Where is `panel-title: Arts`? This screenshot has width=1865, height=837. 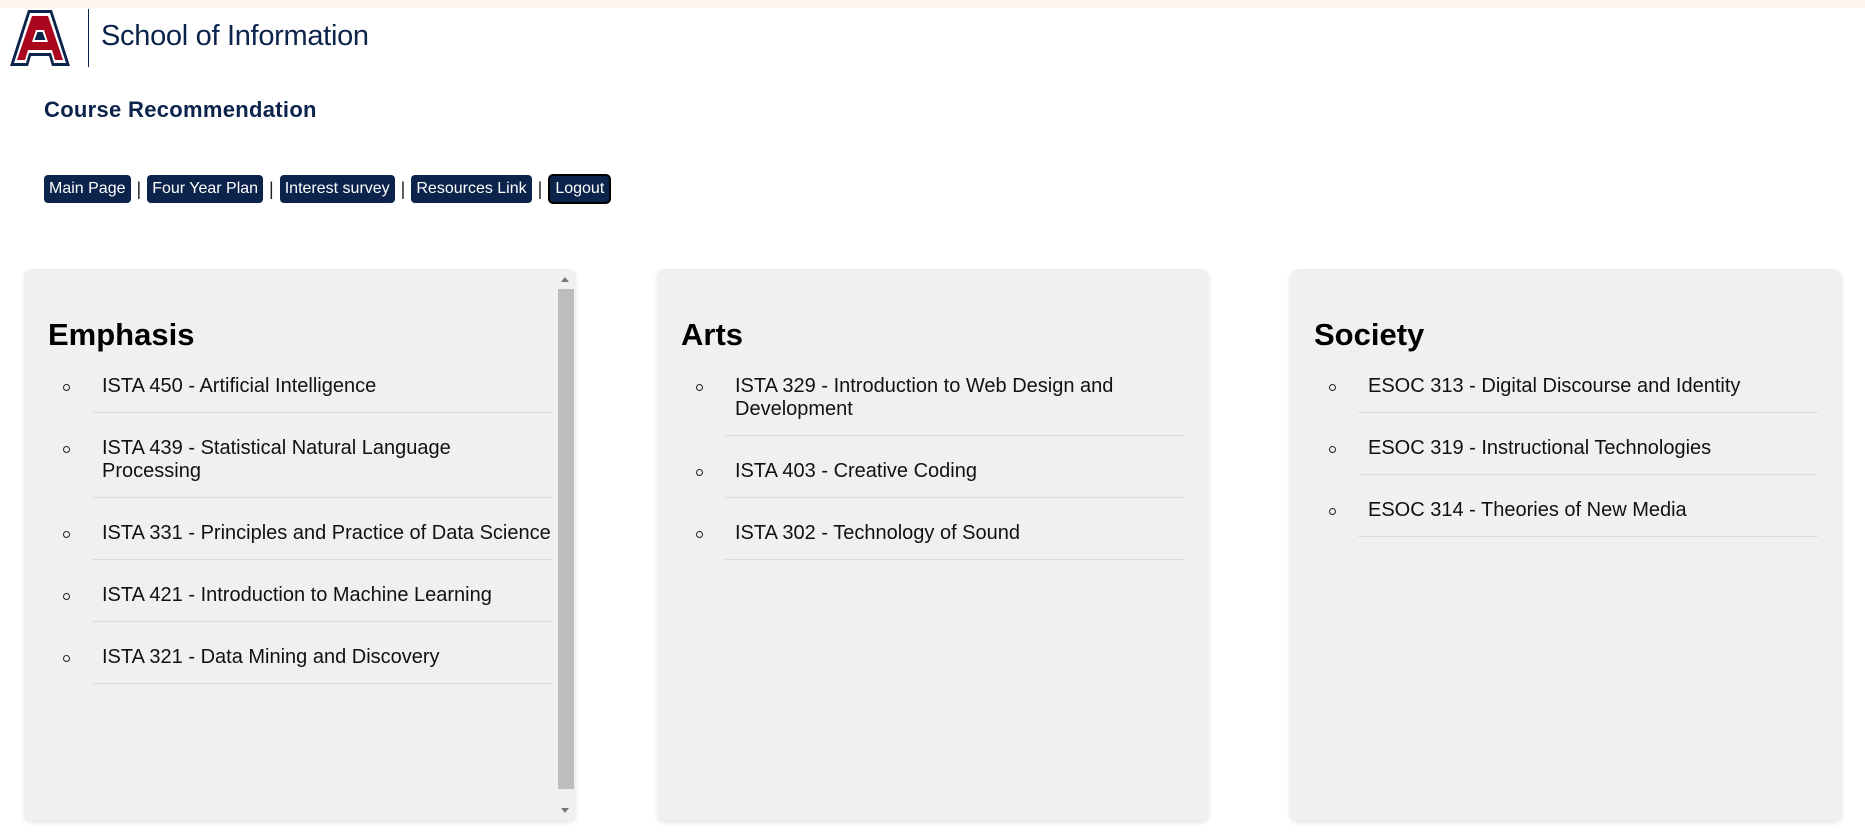
panel-title: Arts is located at coordinates (712, 334).